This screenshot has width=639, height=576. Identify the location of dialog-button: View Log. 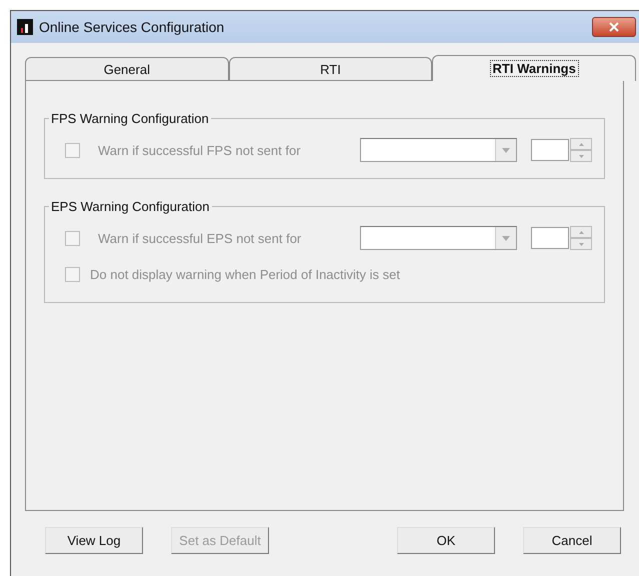
(94, 540).